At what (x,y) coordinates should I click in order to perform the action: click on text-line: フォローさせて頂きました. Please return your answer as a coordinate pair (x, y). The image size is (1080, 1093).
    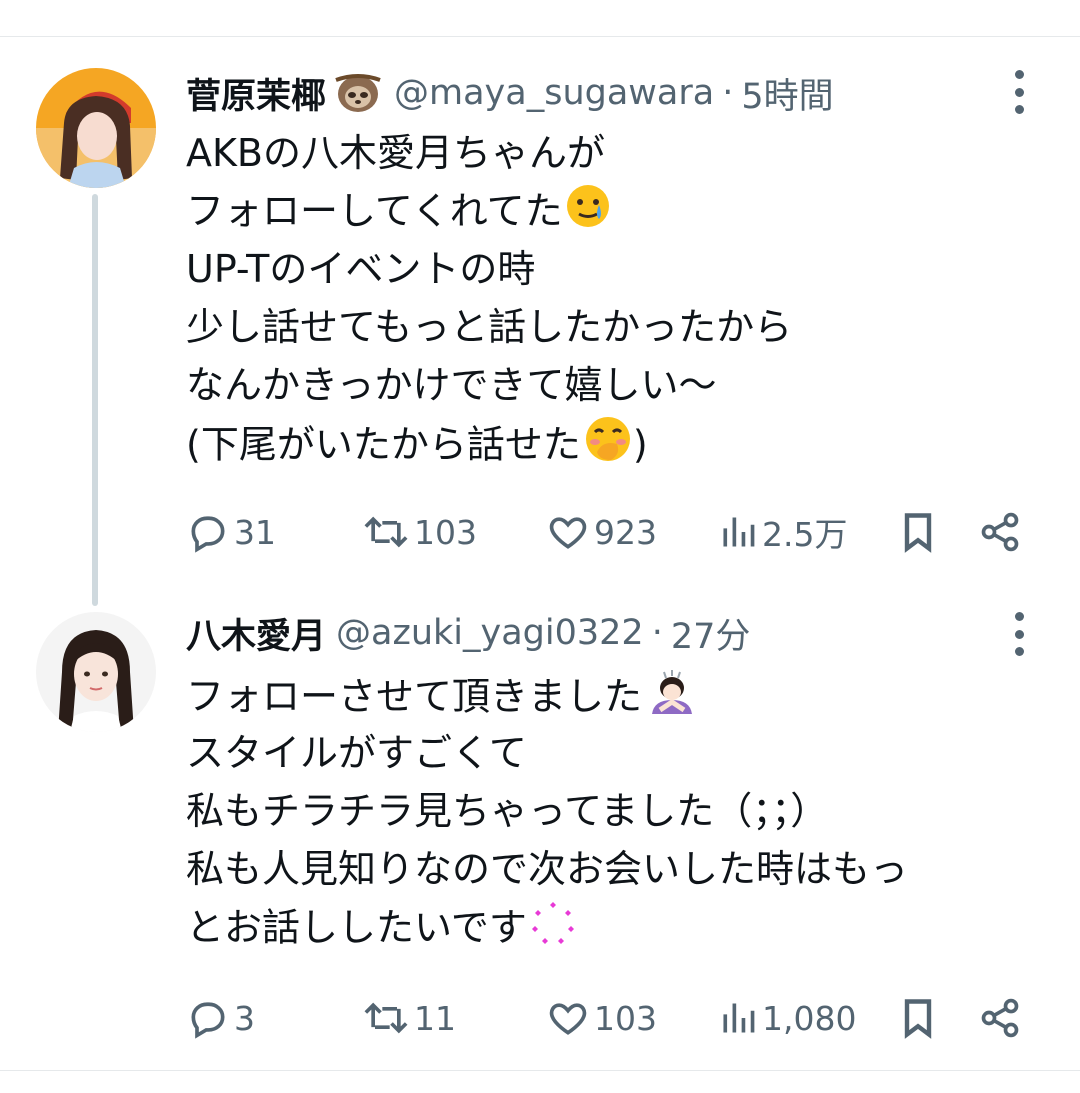
    Looking at the image, I should click on (547, 695).